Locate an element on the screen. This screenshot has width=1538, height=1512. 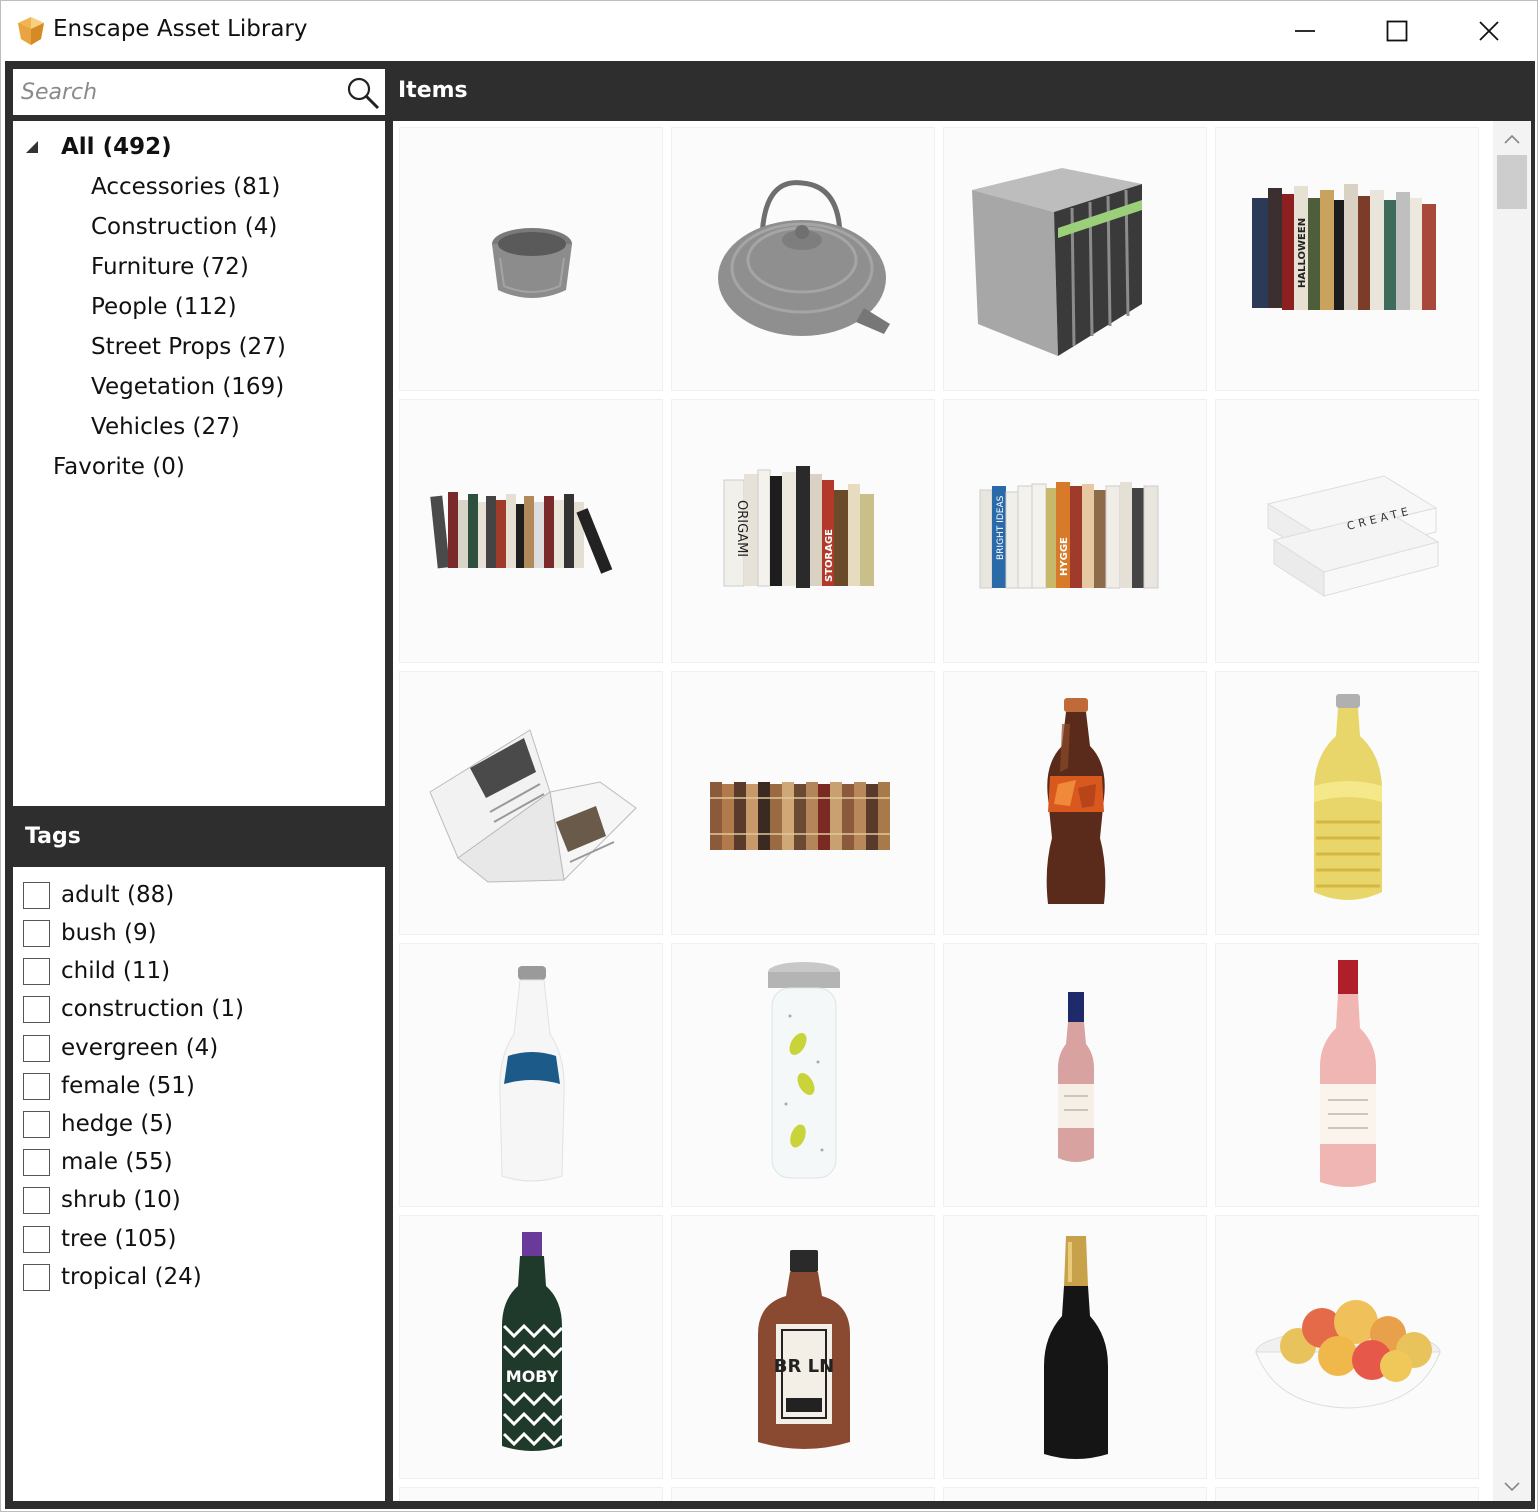
books-spine-text: ORIGAMI is located at coordinates (741, 528).